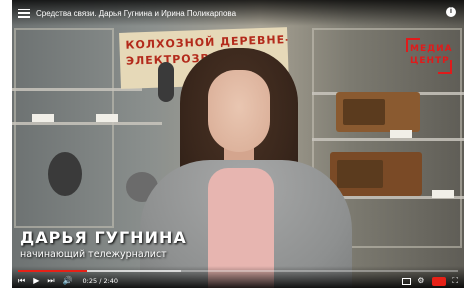 The width and height of the screenshot is (464, 288). Describe the element at coordinates (68, 281) in the screenshot. I see `volume-icon: 🔊` at that location.